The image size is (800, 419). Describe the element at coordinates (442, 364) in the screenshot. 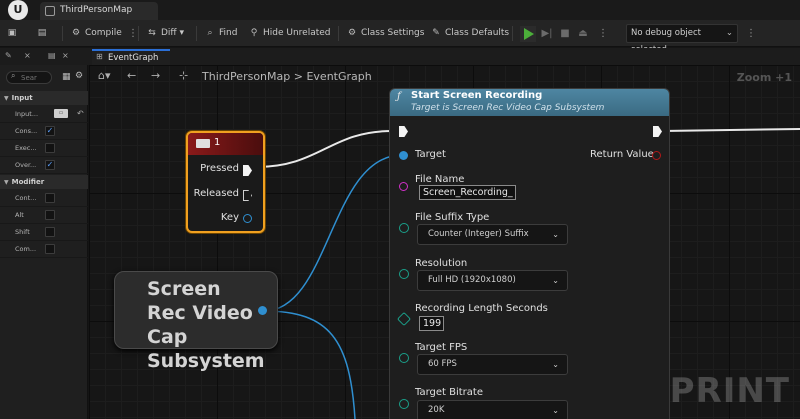

I see `target-fps-value: 60 FPS` at that location.